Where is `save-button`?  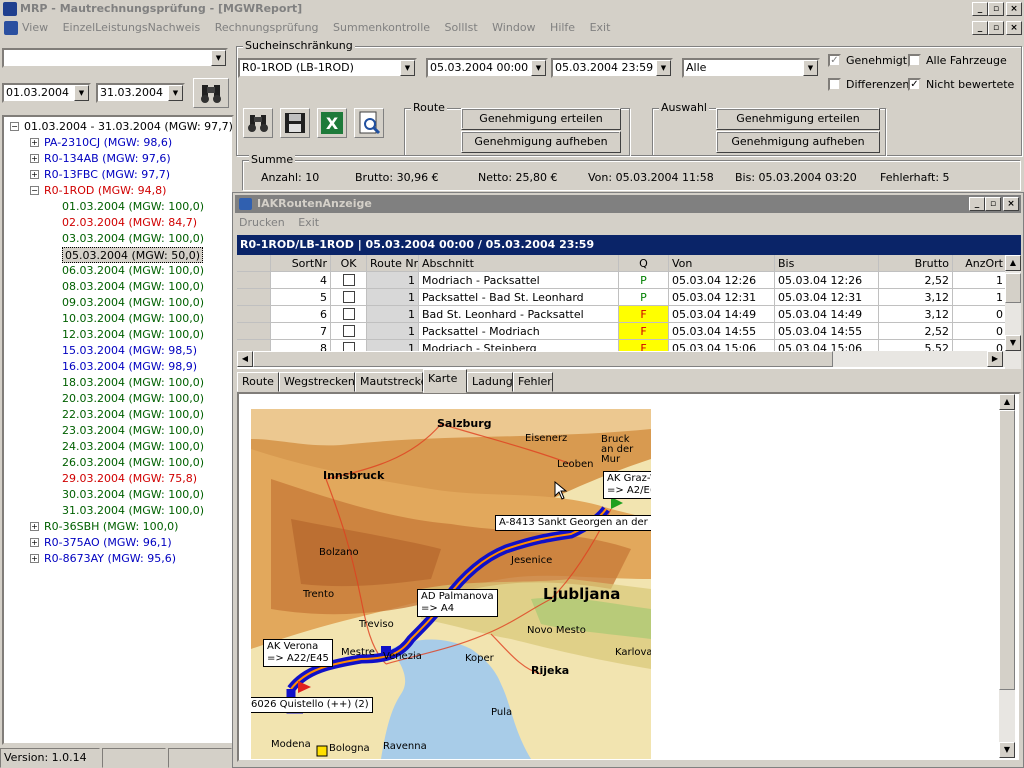 save-button is located at coordinates (295, 123).